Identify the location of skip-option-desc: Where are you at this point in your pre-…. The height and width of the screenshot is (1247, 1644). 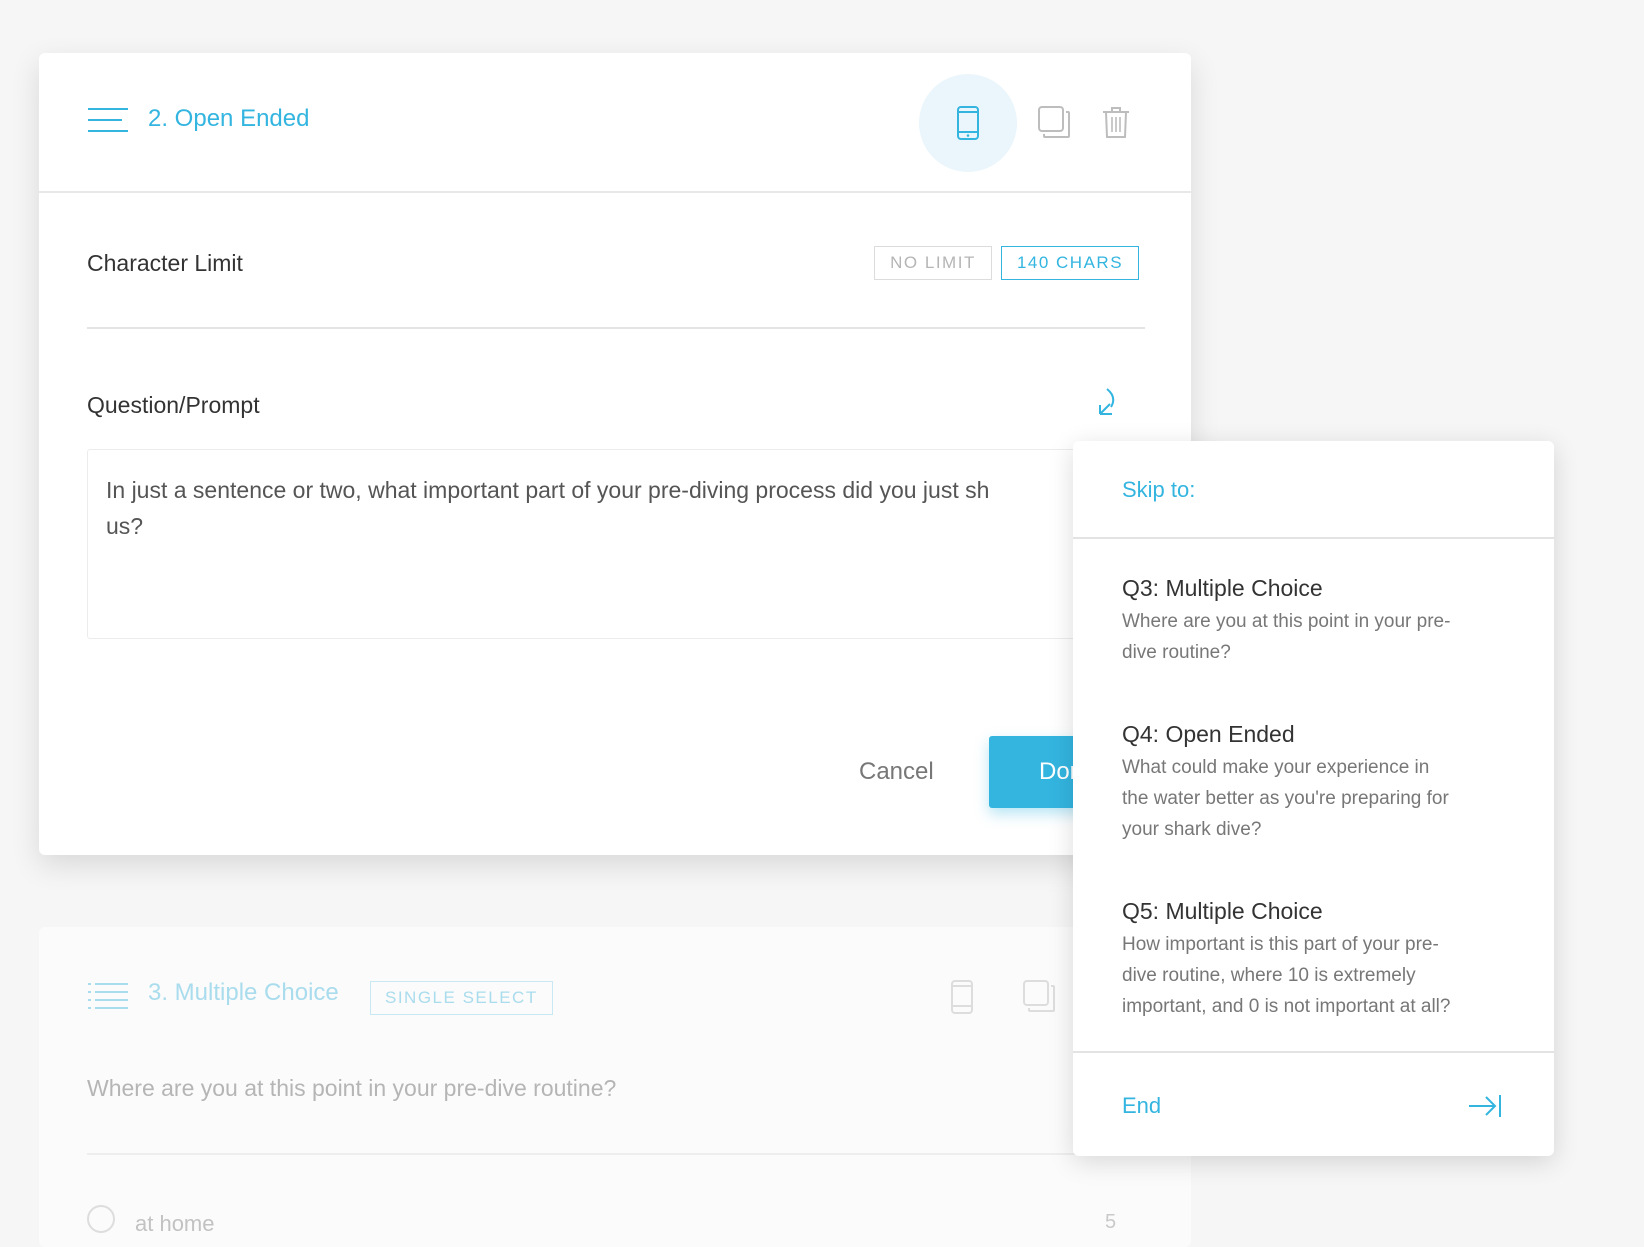
(1322, 637).